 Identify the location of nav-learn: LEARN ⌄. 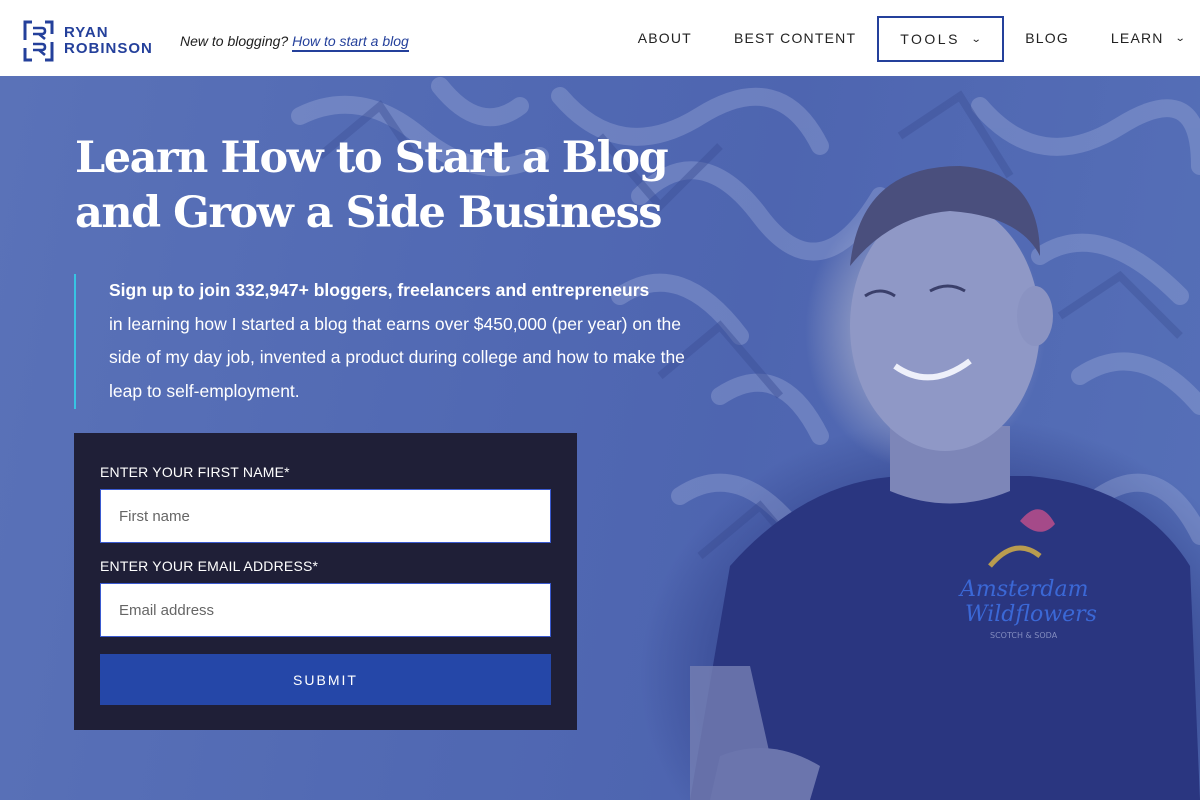
(1145, 38).